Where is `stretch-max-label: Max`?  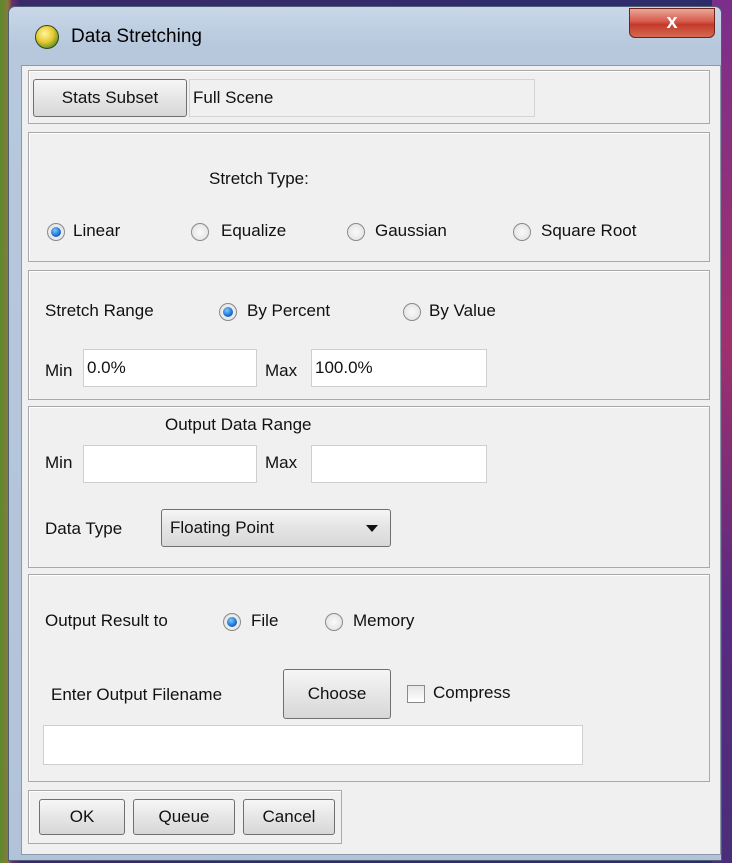 stretch-max-label: Max is located at coordinates (281, 370).